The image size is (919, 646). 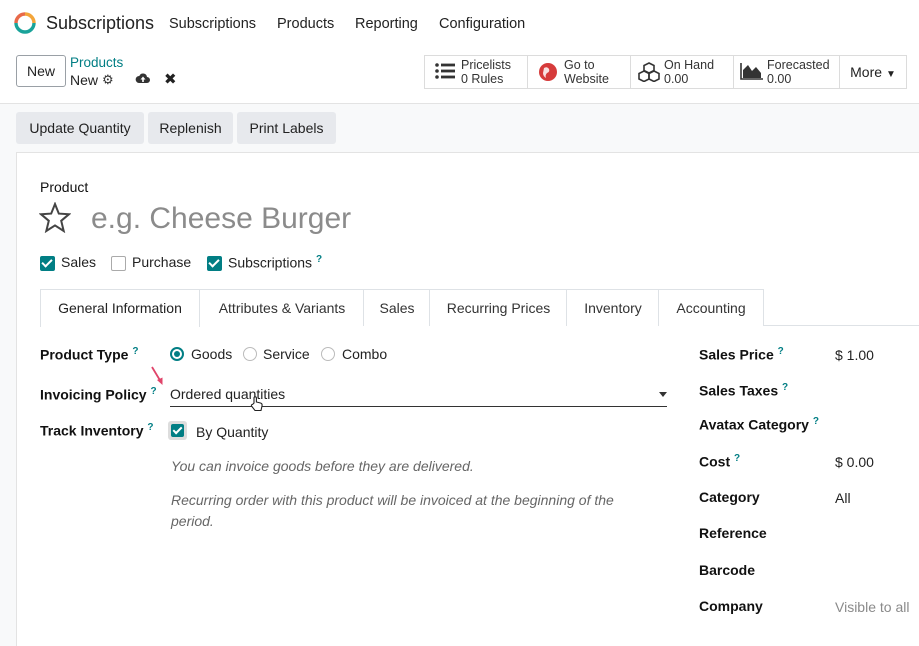 What do you see at coordinates (731, 606) in the screenshot?
I see `company-label: Company` at bounding box center [731, 606].